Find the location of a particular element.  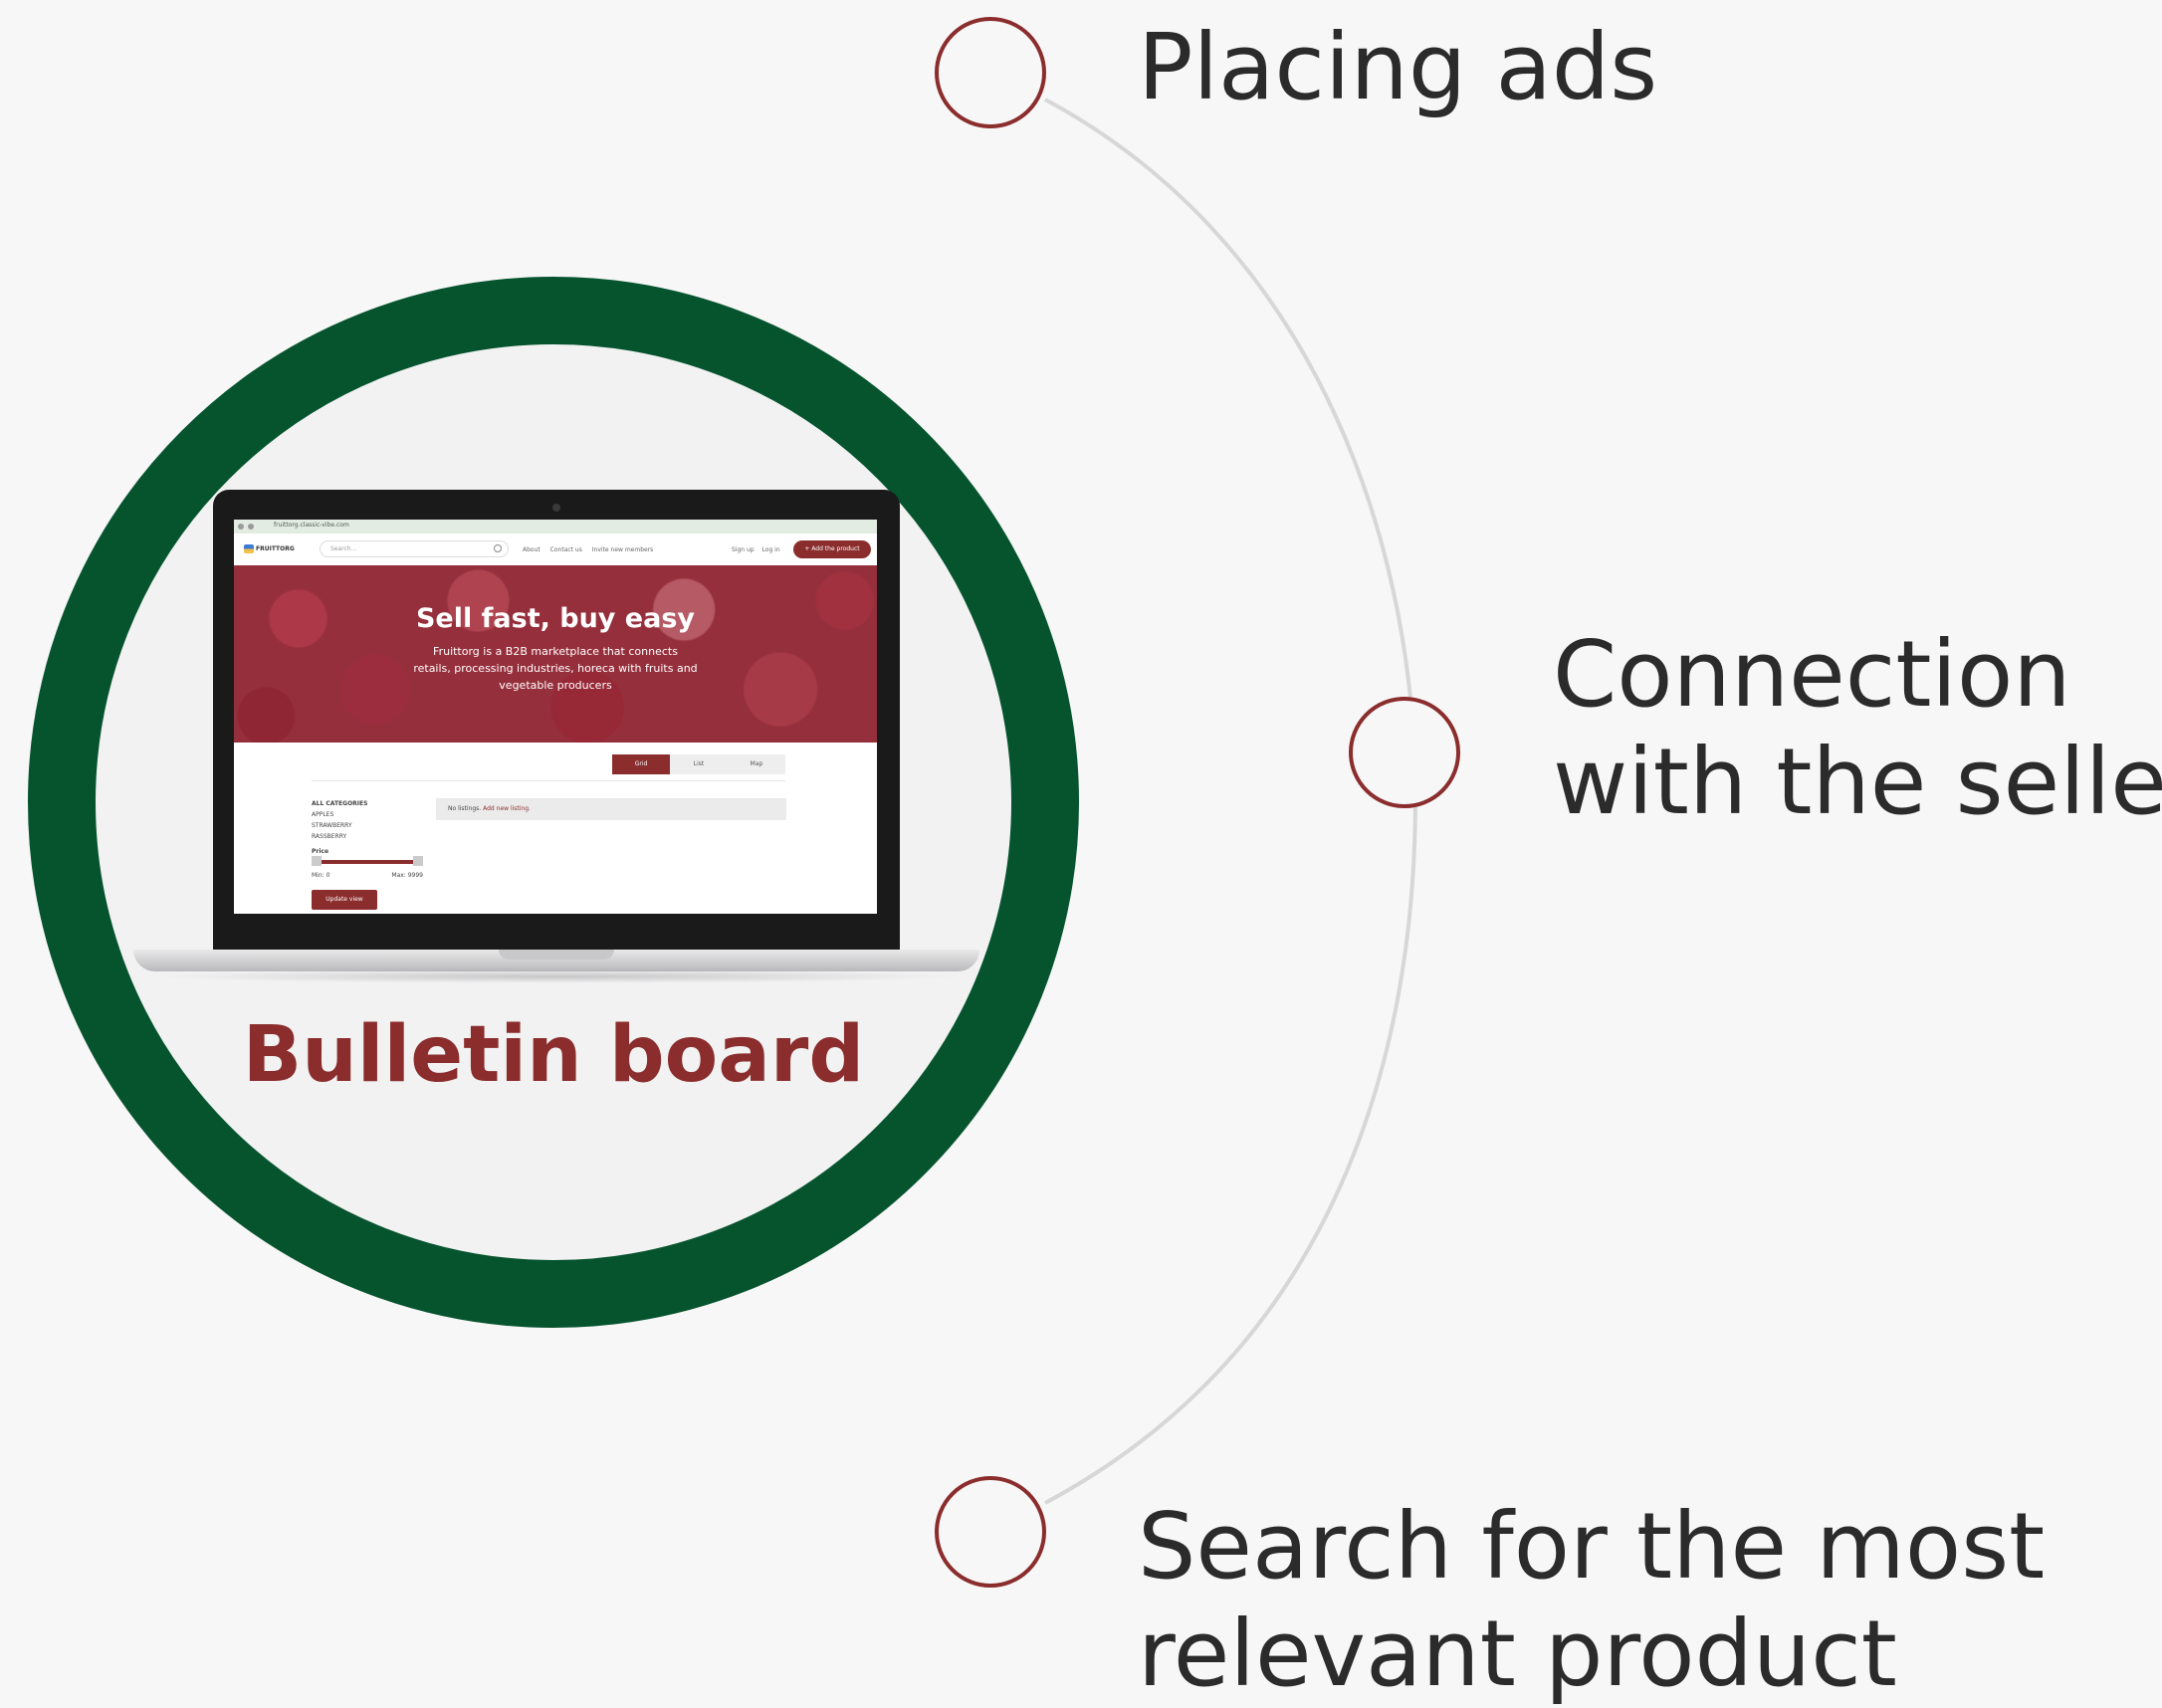

view-list-button: List is located at coordinates (699, 764).